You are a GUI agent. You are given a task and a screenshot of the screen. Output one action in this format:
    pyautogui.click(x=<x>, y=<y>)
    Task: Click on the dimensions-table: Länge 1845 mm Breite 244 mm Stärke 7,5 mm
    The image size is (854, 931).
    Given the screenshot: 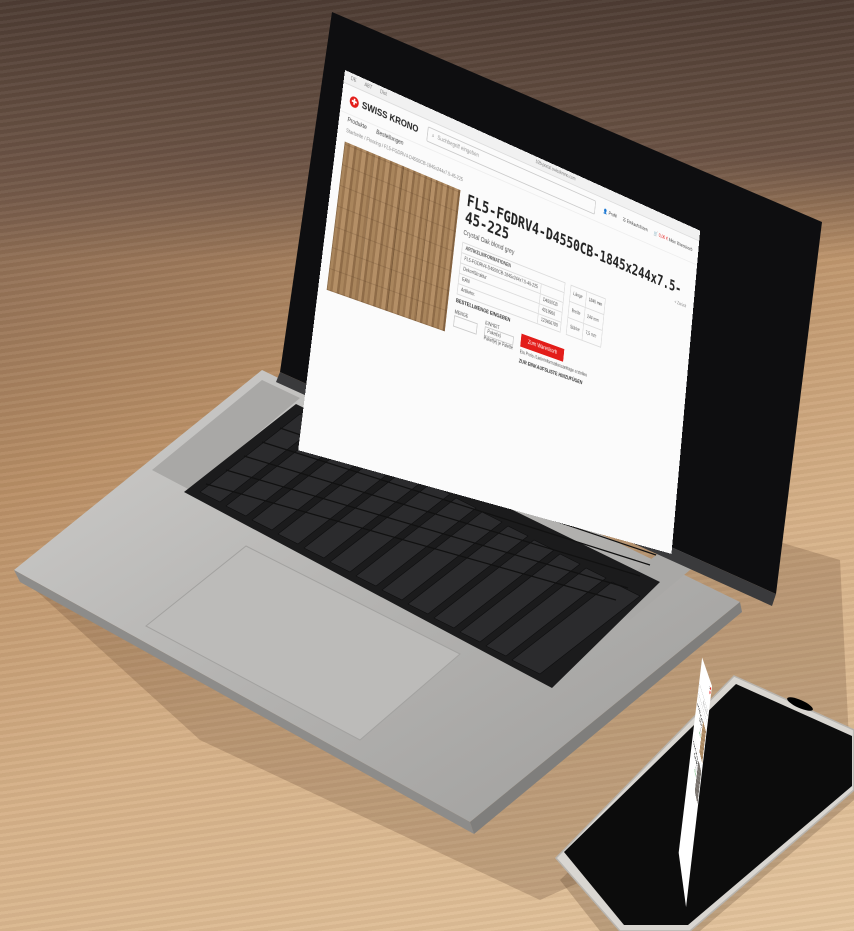 What is the action you would take?
    pyautogui.click(x=586, y=316)
    